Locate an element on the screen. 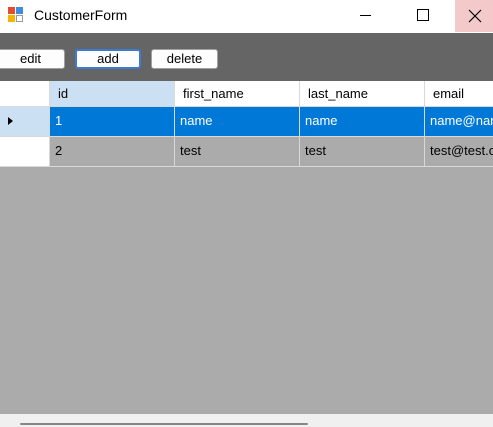  table-row: 1 name name name@nar is located at coordinates (246, 122).